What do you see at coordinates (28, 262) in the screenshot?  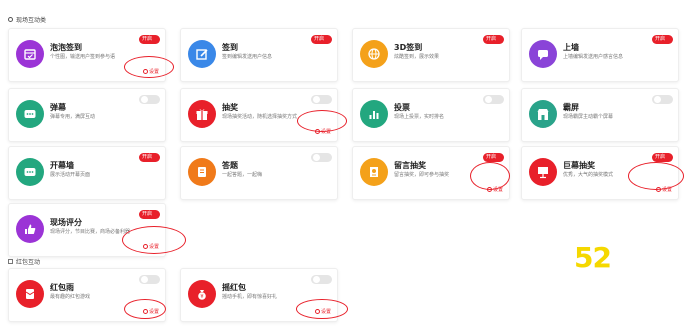 I see `section-title: 红包互动` at bounding box center [28, 262].